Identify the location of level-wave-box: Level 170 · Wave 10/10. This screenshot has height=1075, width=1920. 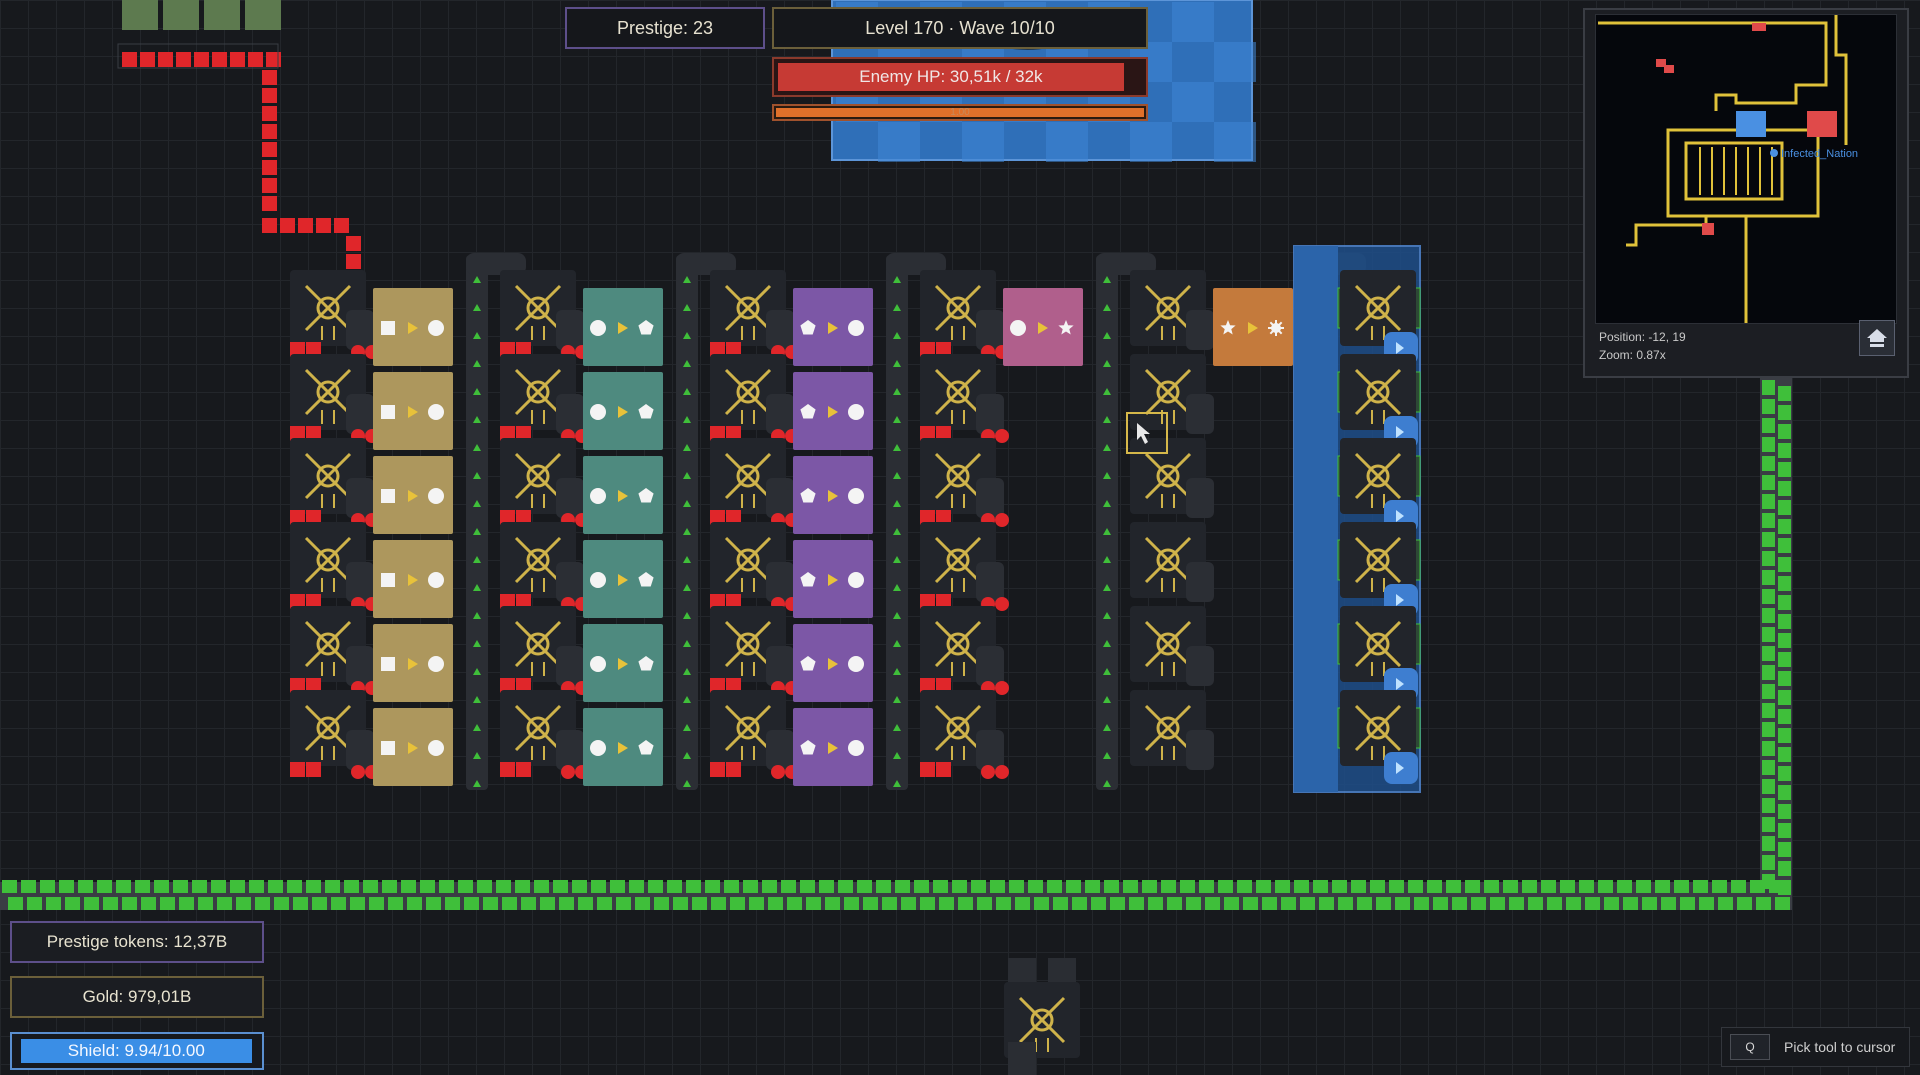
(960, 28).